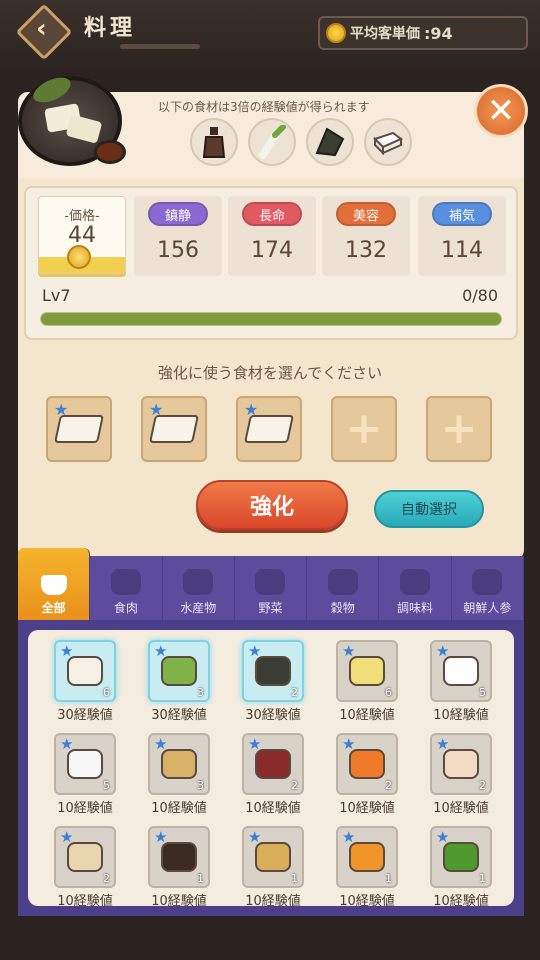 The height and width of the screenshot is (960, 540). Describe the element at coordinates (330, 142) in the screenshot. I see `seaweed-icon` at that location.